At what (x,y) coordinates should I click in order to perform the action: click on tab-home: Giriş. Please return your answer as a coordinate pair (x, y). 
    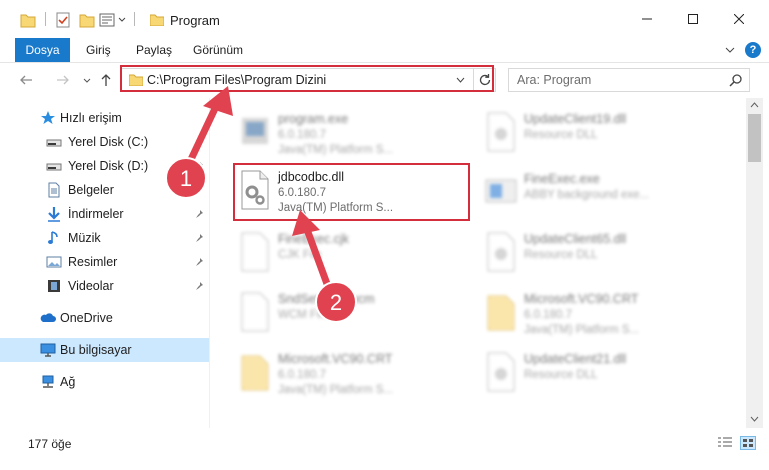
    Looking at the image, I should click on (98, 50).